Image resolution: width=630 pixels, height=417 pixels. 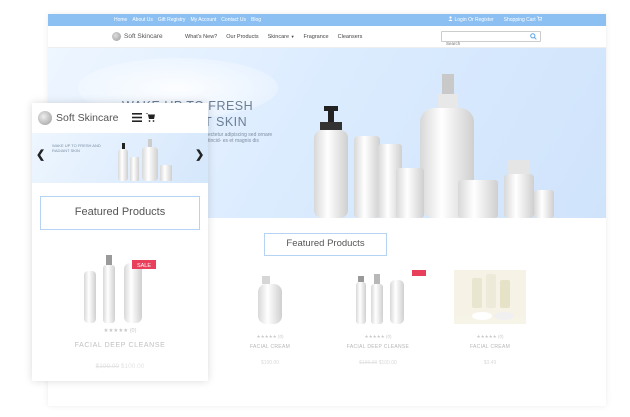 I want to click on featured-products-heading: Featured Products, so click(x=325, y=244).